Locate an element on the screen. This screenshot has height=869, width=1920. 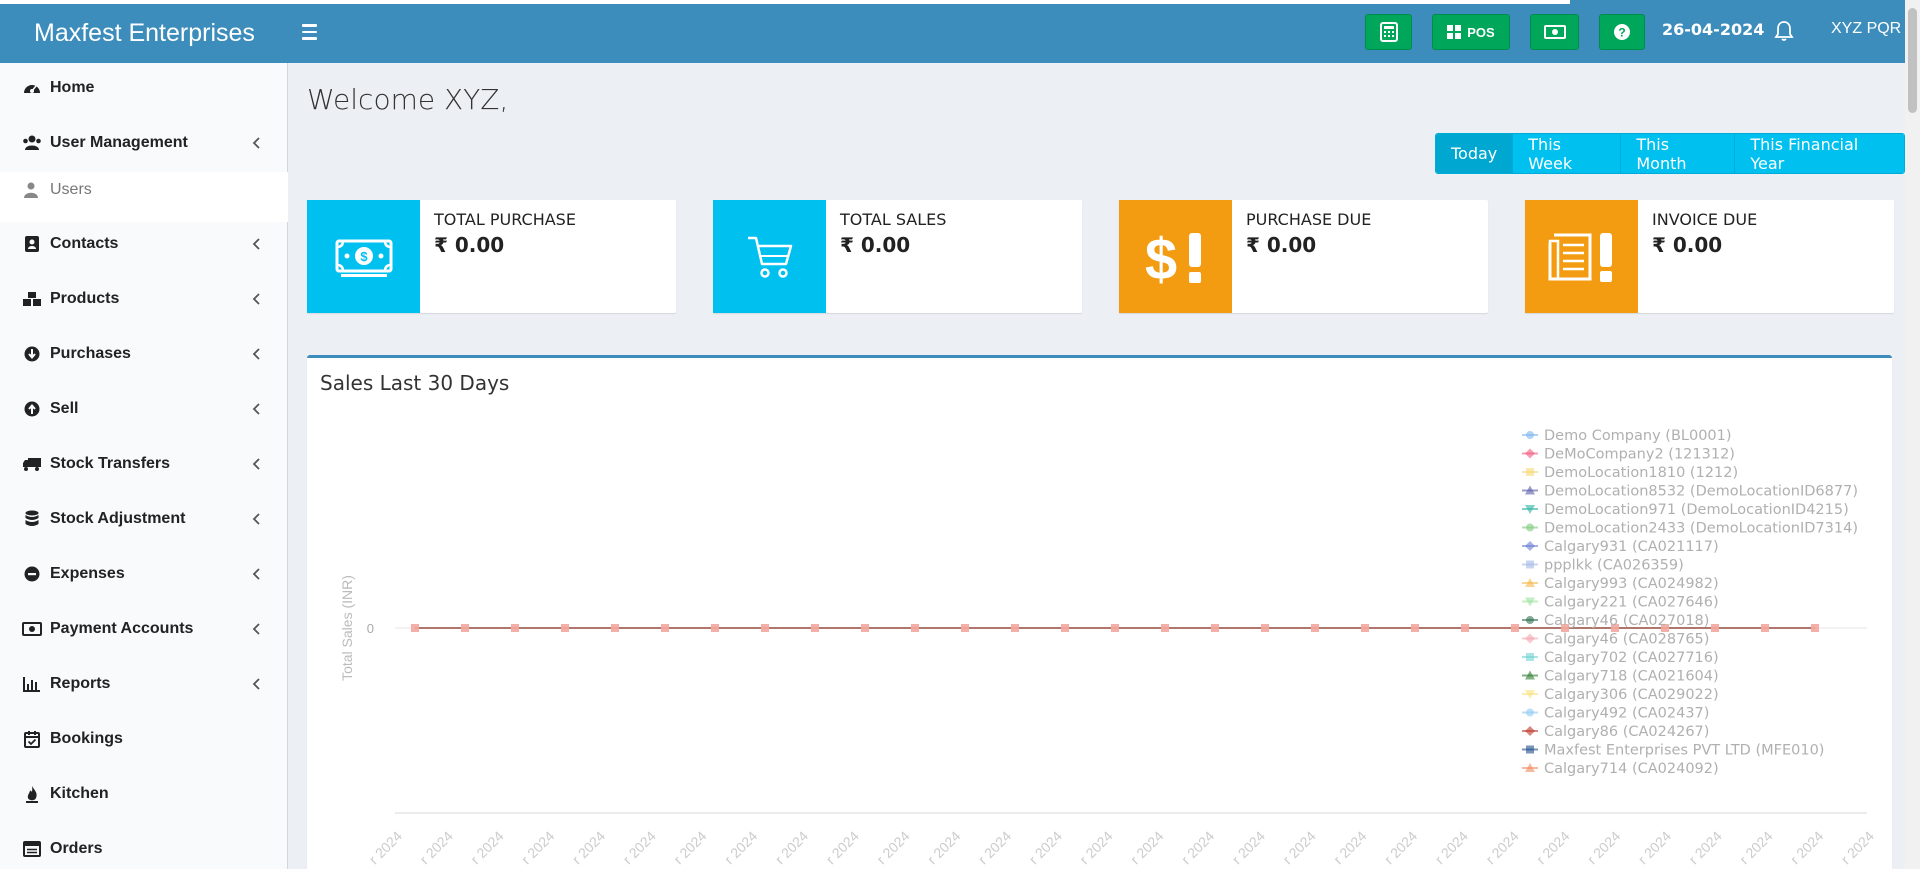
sidebar-item-contacts: Contacts is located at coordinates (144, 244).